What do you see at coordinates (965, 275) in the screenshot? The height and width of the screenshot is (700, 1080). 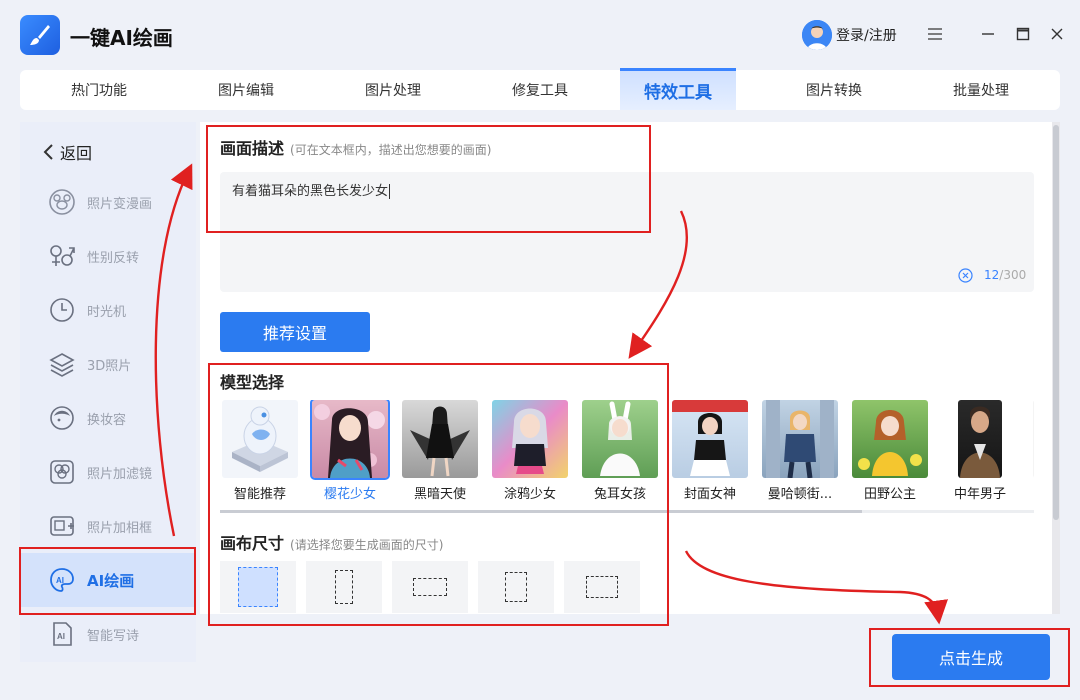 I see `clear-text-icon` at bounding box center [965, 275].